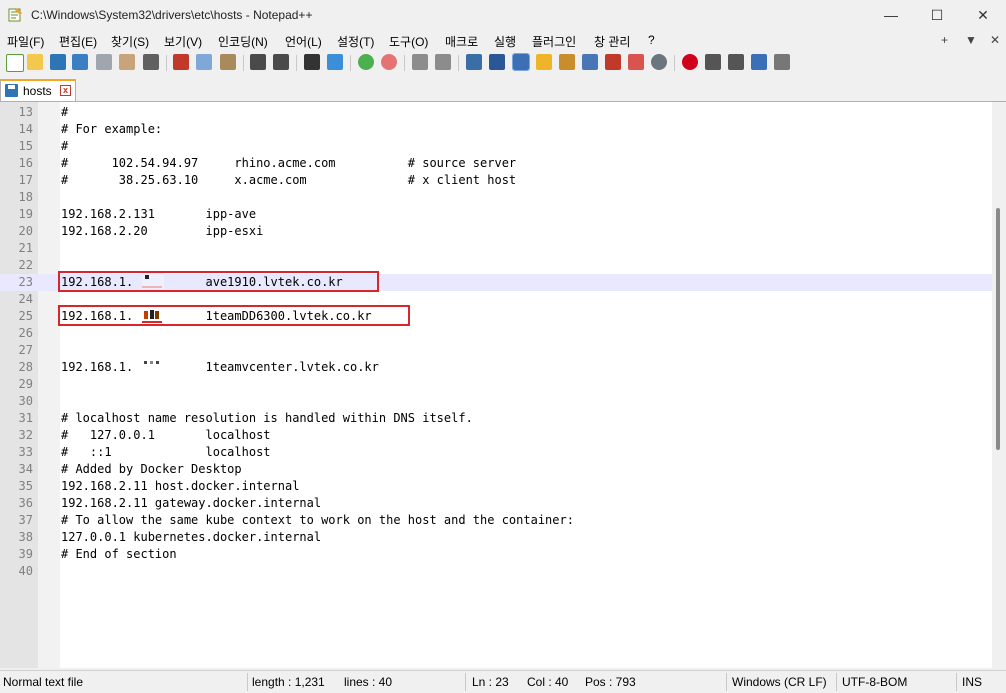  Describe the element at coordinates (613, 62) in the screenshot. I see `function-list-icon` at that location.